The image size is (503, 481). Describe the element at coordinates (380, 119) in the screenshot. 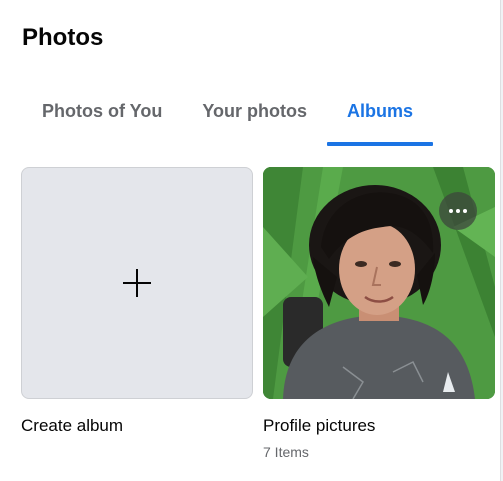

I see `tab-albums: Albums` at that location.